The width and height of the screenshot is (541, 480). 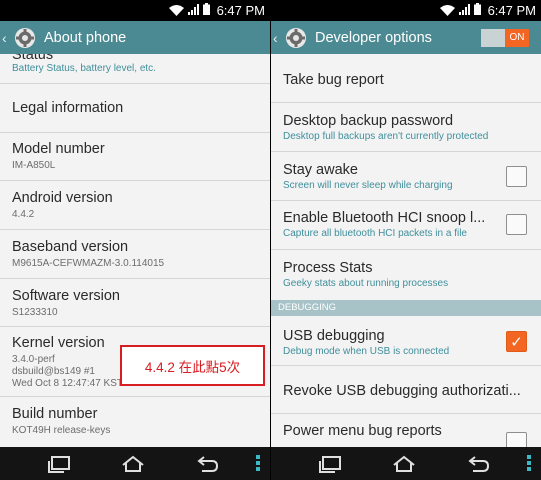 What do you see at coordinates (135, 421) in the screenshot?
I see `list-item-build-number: Build number KOT49H release-keys` at bounding box center [135, 421].